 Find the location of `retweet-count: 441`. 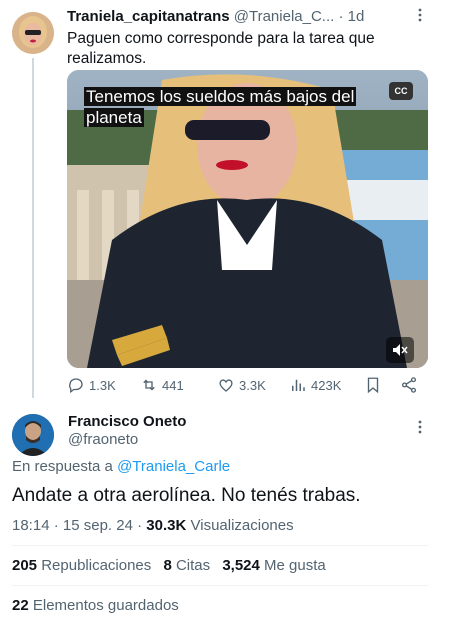

retweet-count: 441 is located at coordinates (173, 385).